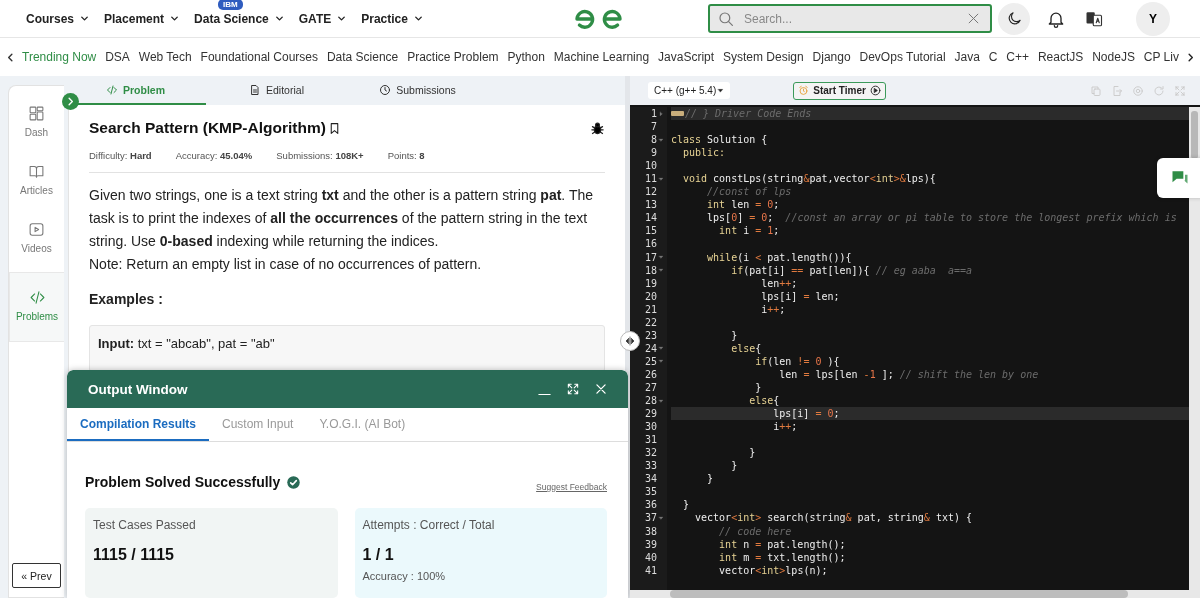  Describe the element at coordinates (36, 245) in the screenshot. I see `sidebar-item: Videos` at that location.